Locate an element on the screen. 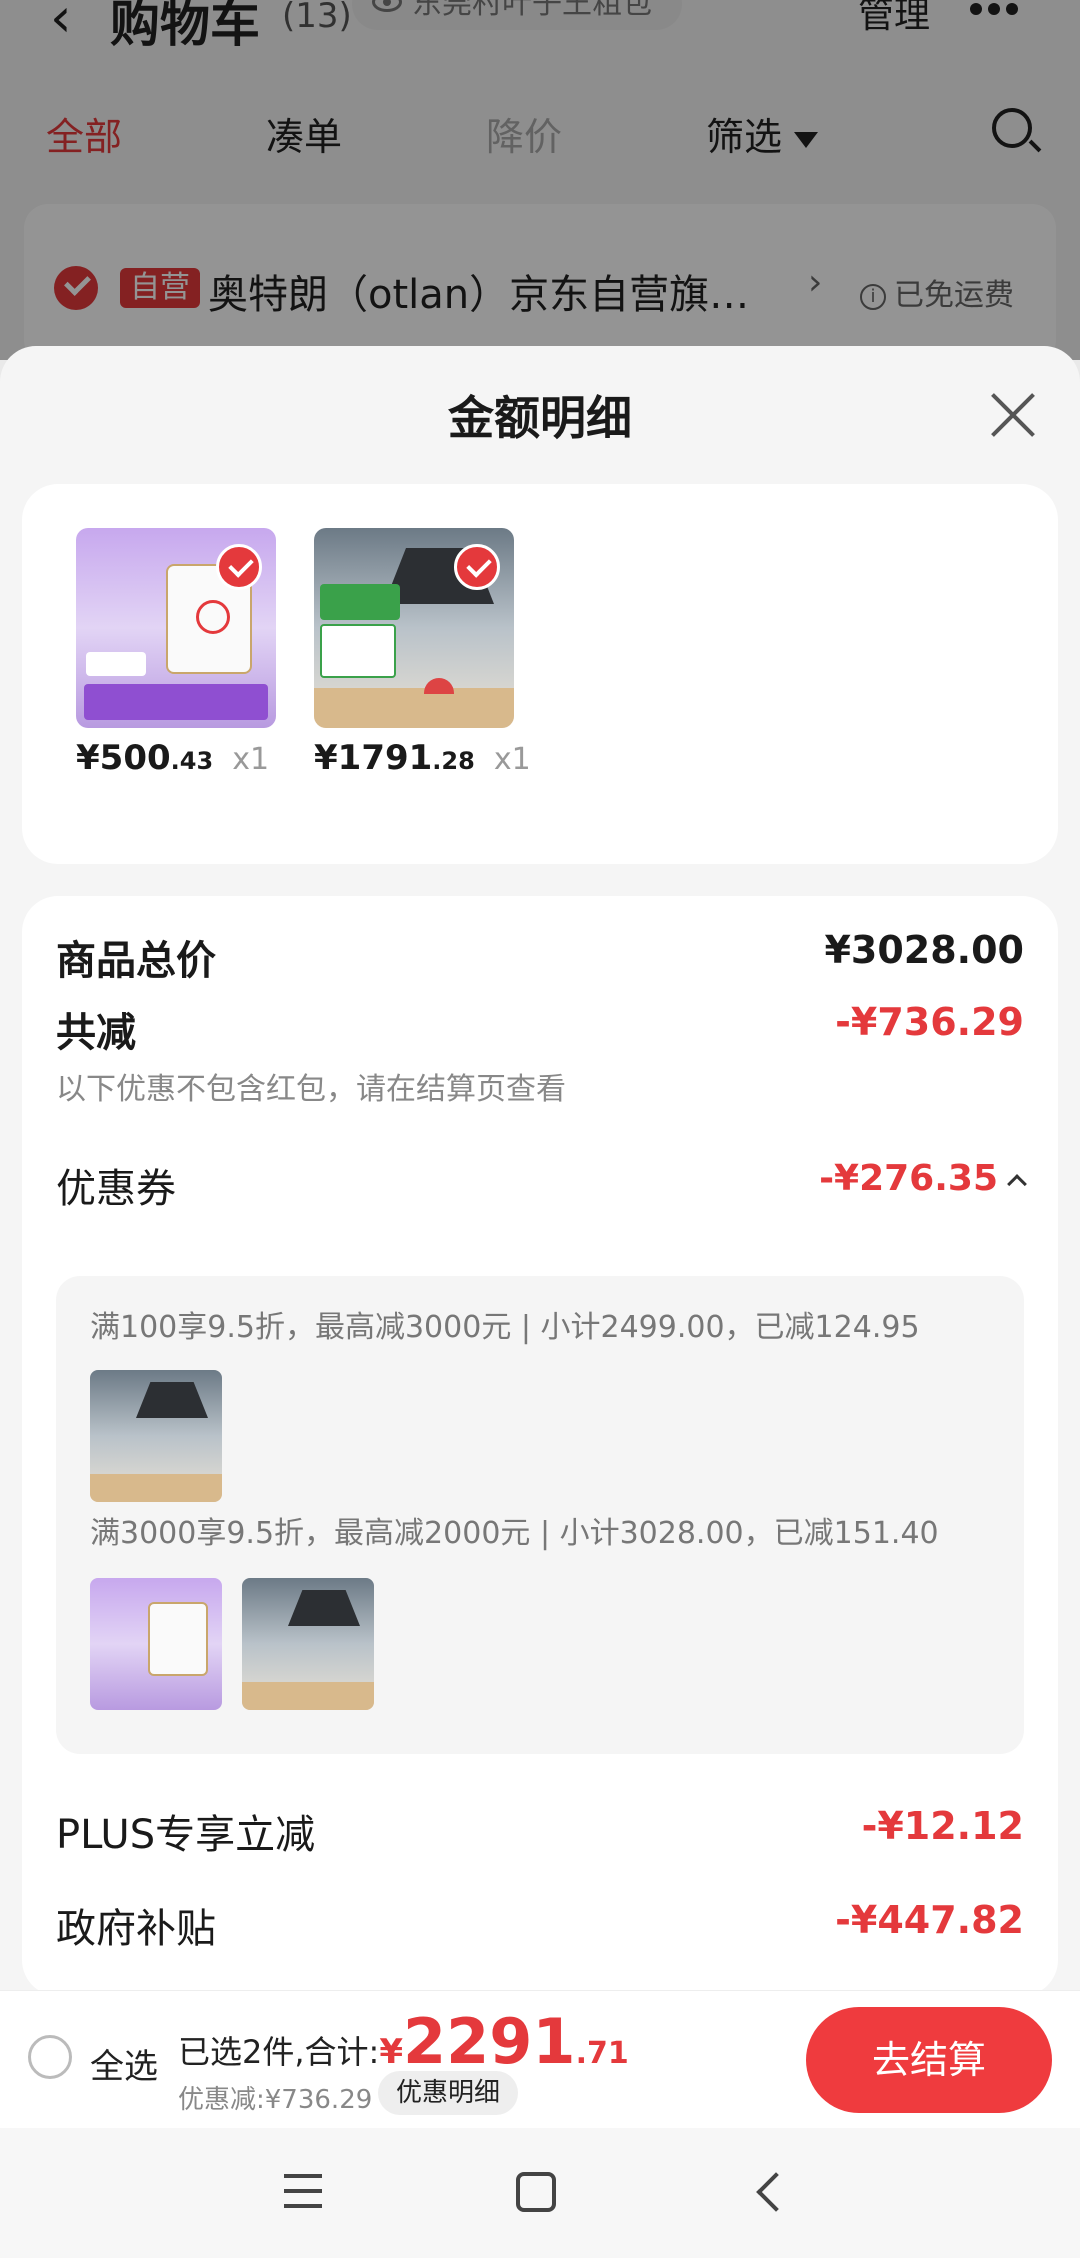 The width and height of the screenshot is (1080, 2258). product-price-main: ¥500 is located at coordinates (123, 758).